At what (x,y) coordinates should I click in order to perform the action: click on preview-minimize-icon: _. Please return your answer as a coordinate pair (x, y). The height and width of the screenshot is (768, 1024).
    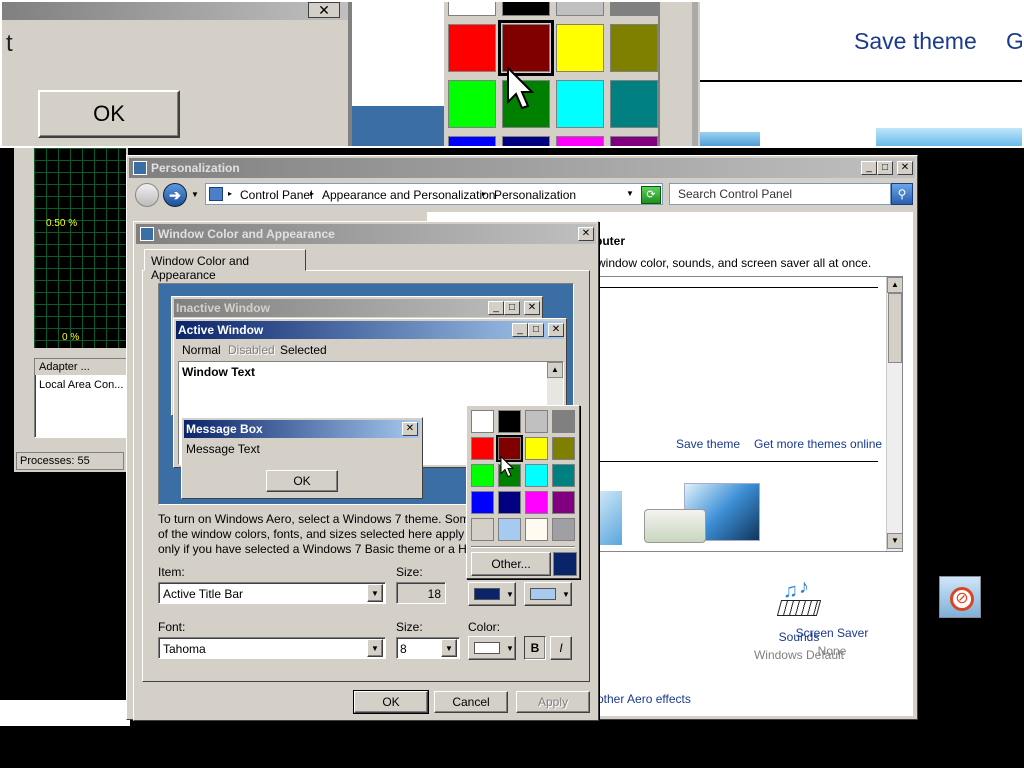
    Looking at the image, I should click on (496, 308).